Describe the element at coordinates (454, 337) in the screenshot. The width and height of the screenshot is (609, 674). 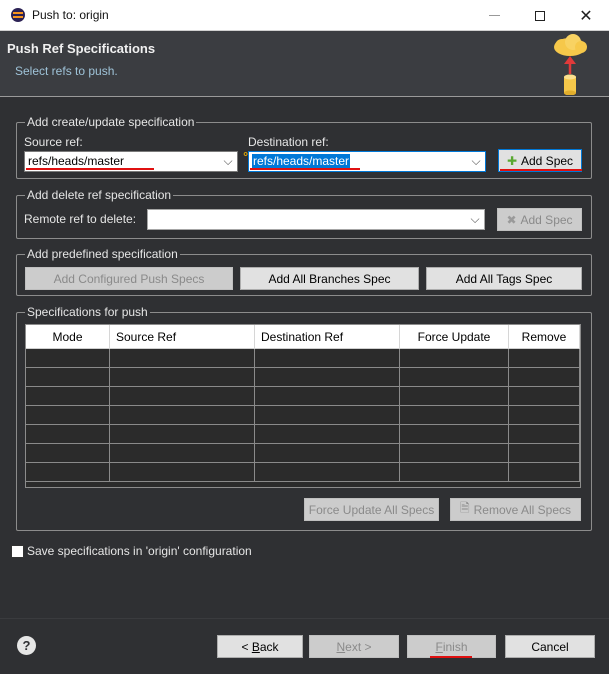
I see `column-header-force-update: Force Update` at that location.